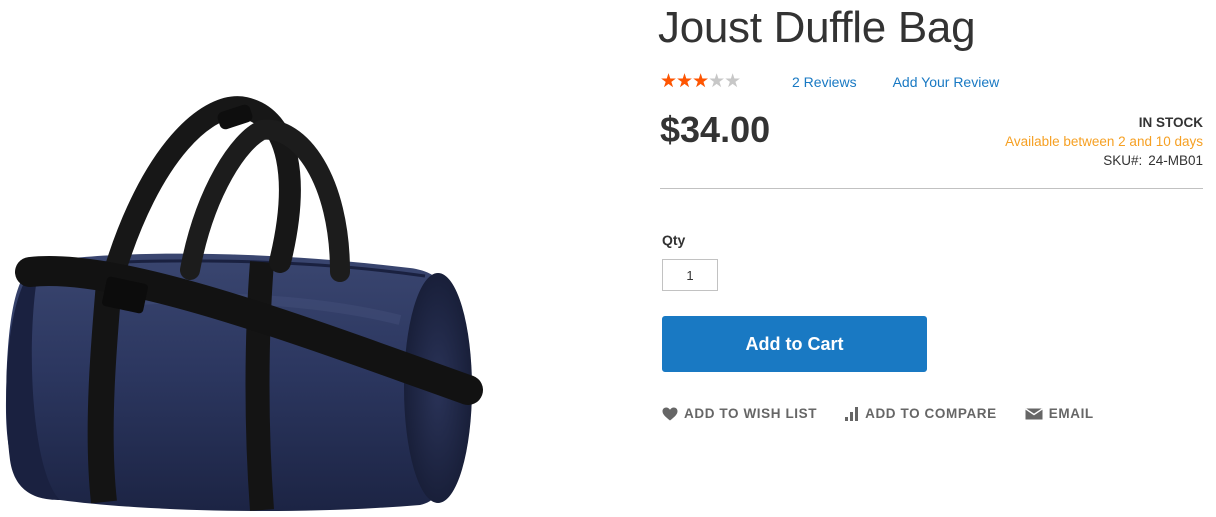  I want to click on email-link: Email, so click(1059, 413).